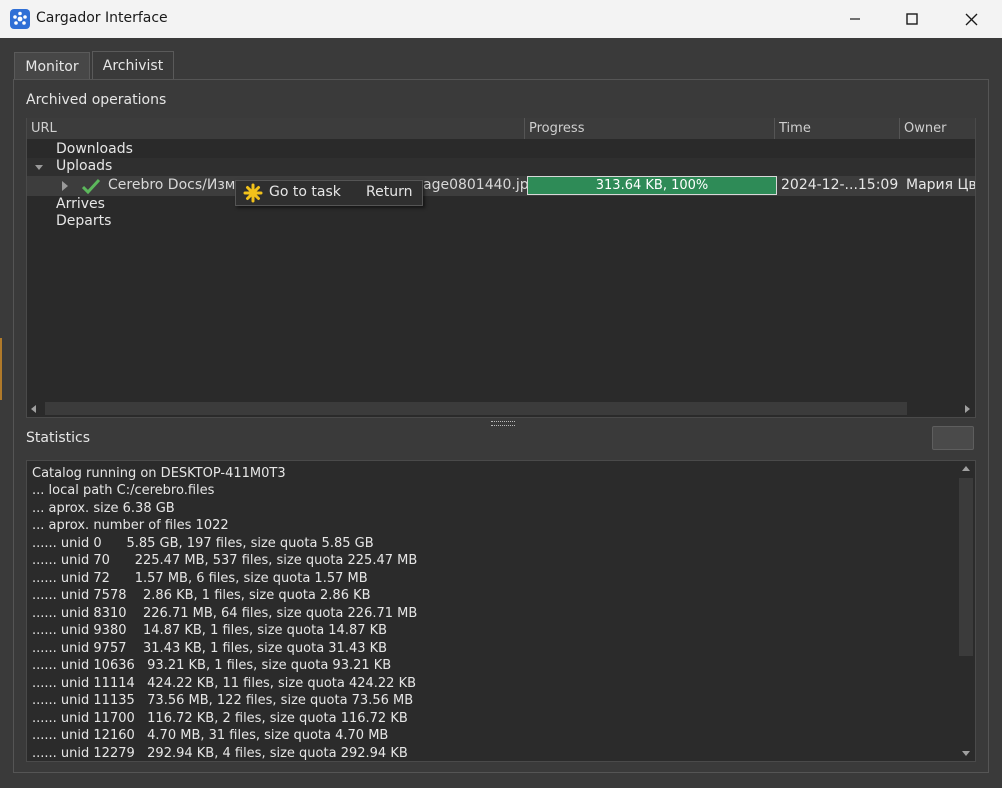 The height and width of the screenshot is (788, 1002). What do you see at coordinates (96, 100) in the screenshot?
I see `archived-operations-label: Archived operations` at bounding box center [96, 100].